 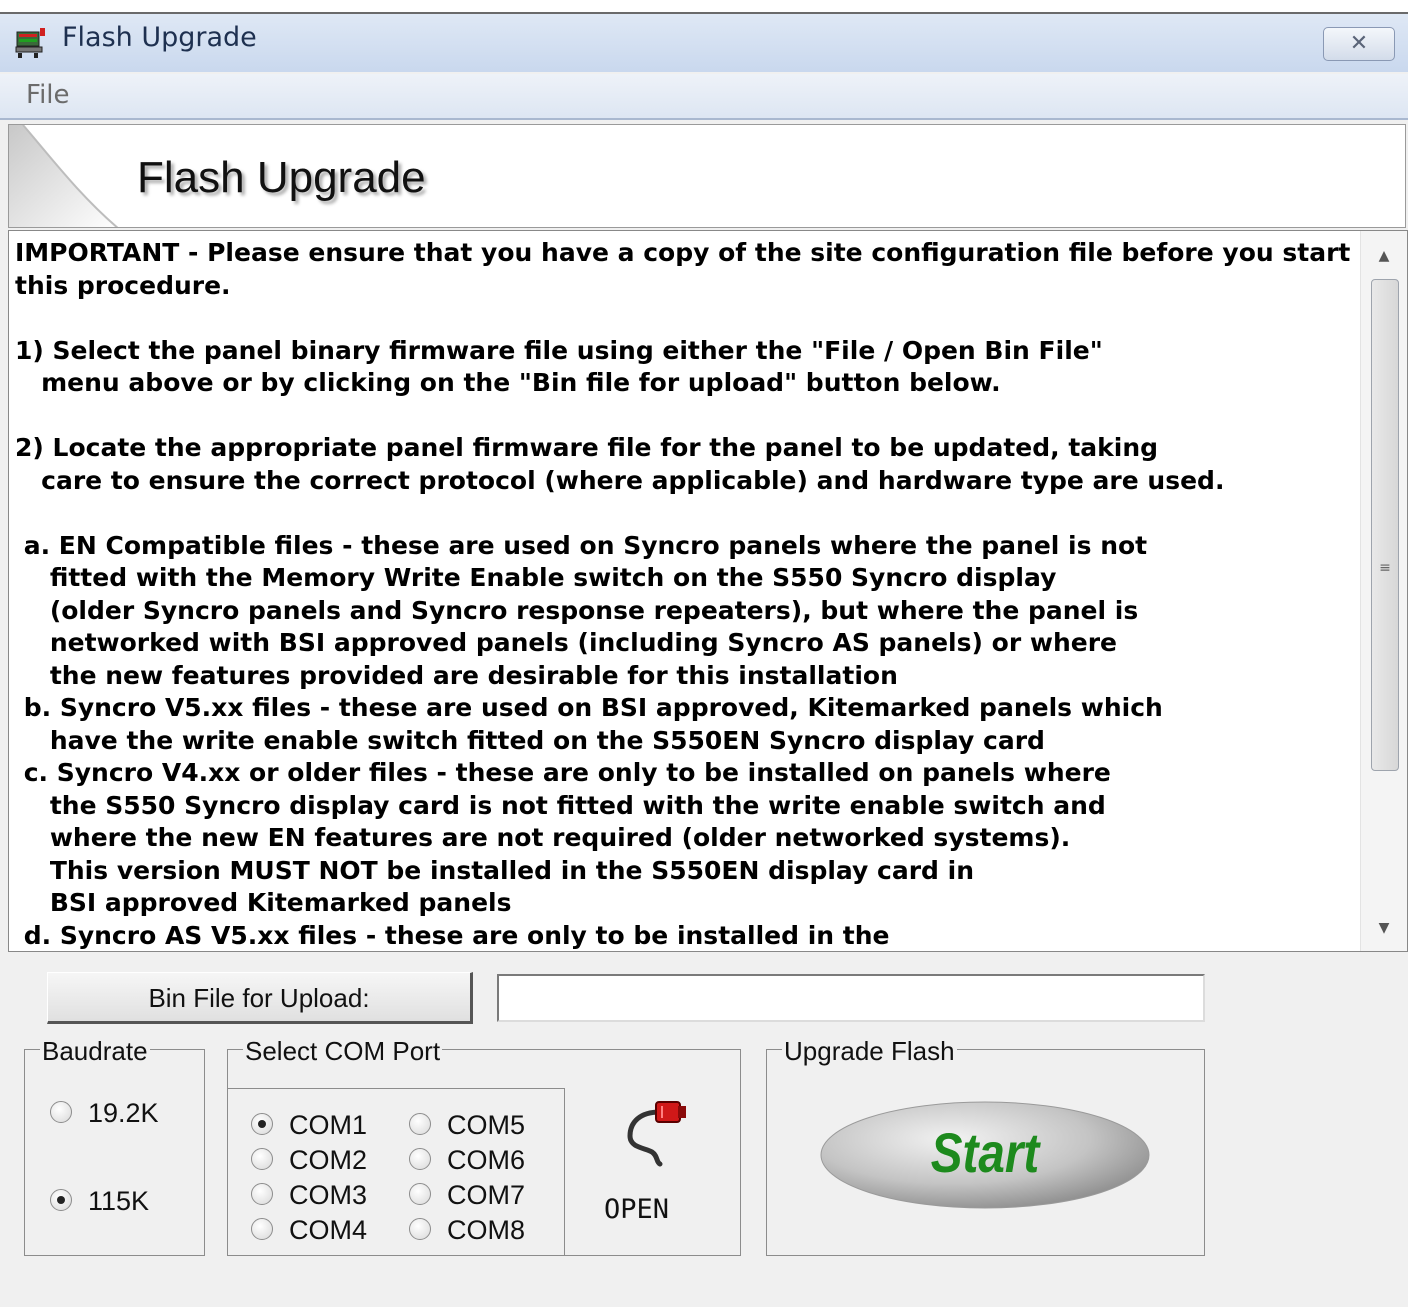 I want to click on com6-option: COM6, so click(x=467, y=1160).